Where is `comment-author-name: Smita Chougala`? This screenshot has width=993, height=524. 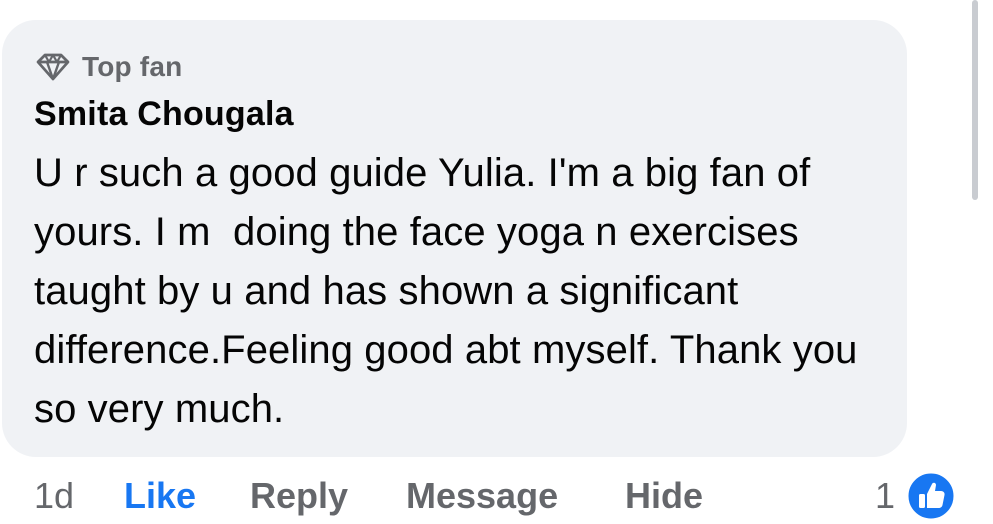 comment-author-name: Smita Chougala is located at coordinates (164, 114).